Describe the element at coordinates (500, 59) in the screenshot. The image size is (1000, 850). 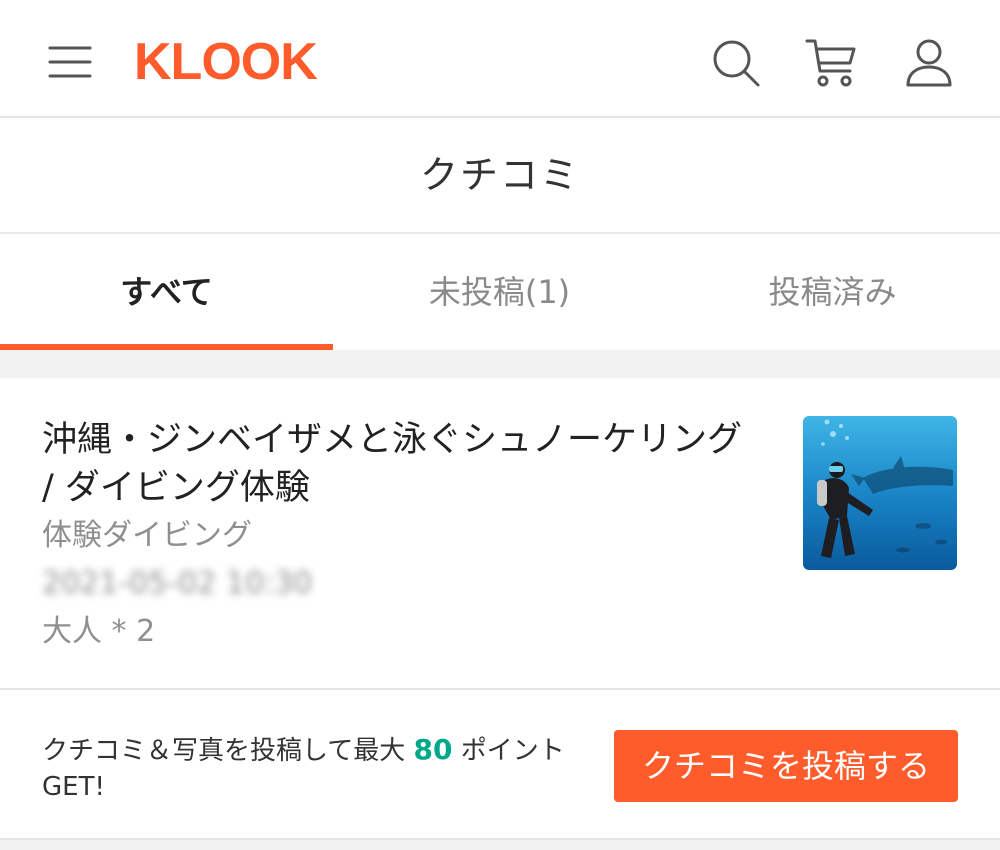
I see `app-header: KLOOK` at that location.